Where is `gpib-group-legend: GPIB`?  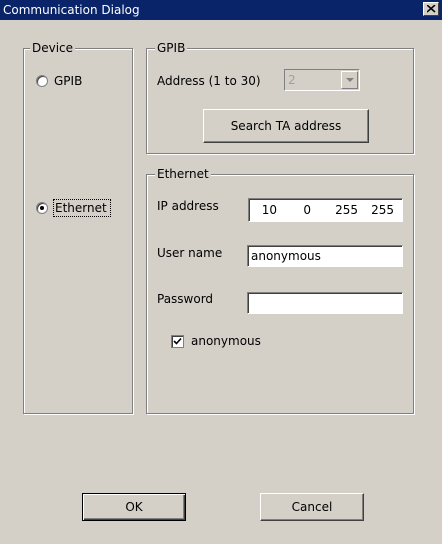 gpib-group-legend: GPIB is located at coordinates (171, 48).